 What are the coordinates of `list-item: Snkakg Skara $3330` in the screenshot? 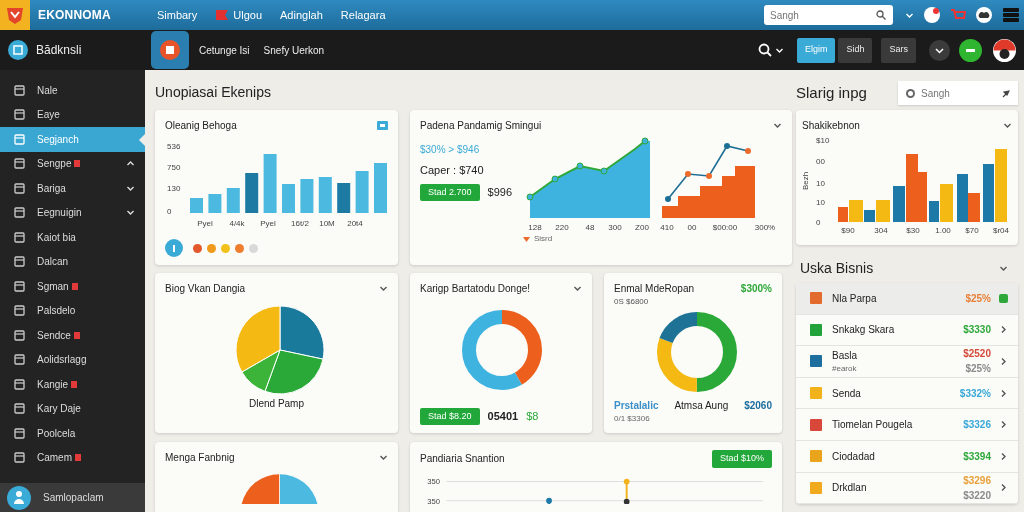 It's located at (907, 330).